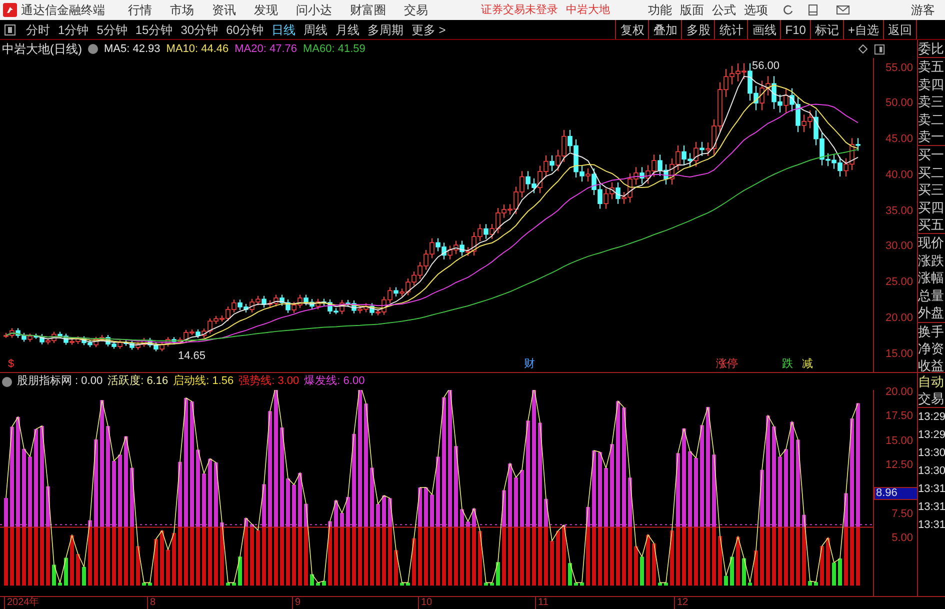  Describe the element at coordinates (931, 102) in the screenshot. I see `quote-field-label: 卖三` at that location.